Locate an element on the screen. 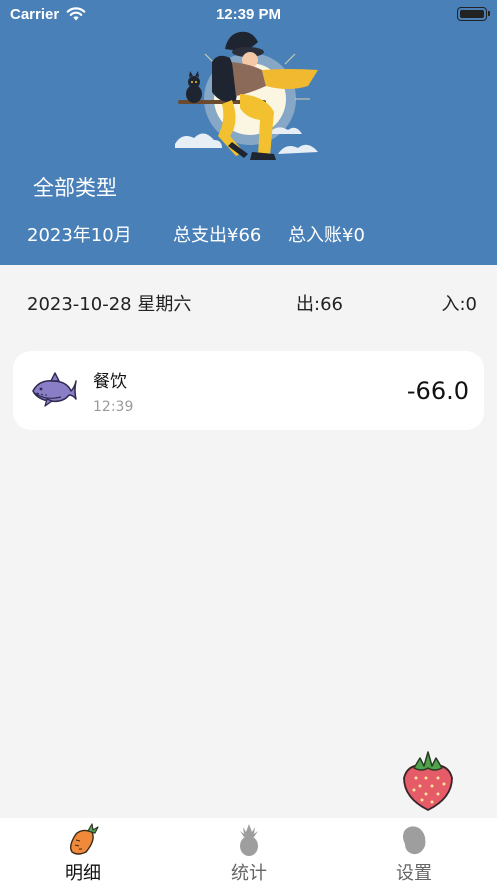 The image size is (497, 883). total-income: 总入账¥0 is located at coordinates (326, 235).